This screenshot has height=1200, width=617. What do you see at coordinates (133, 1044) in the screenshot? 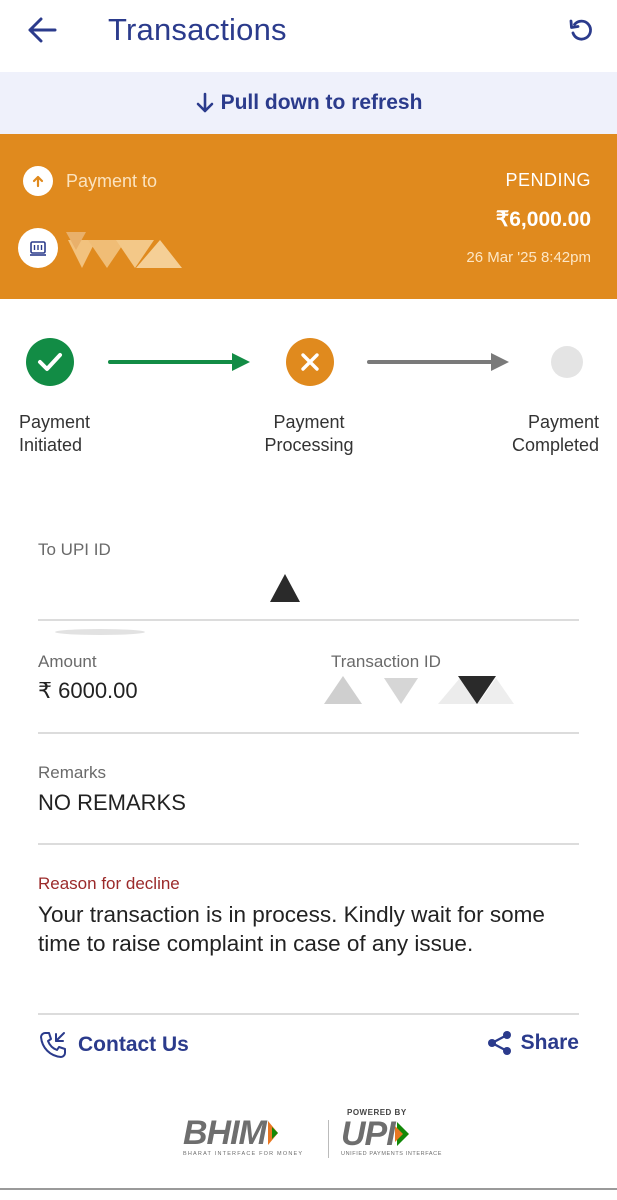
I see `contact-us-label: Contact Us` at bounding box center [133, 1044].